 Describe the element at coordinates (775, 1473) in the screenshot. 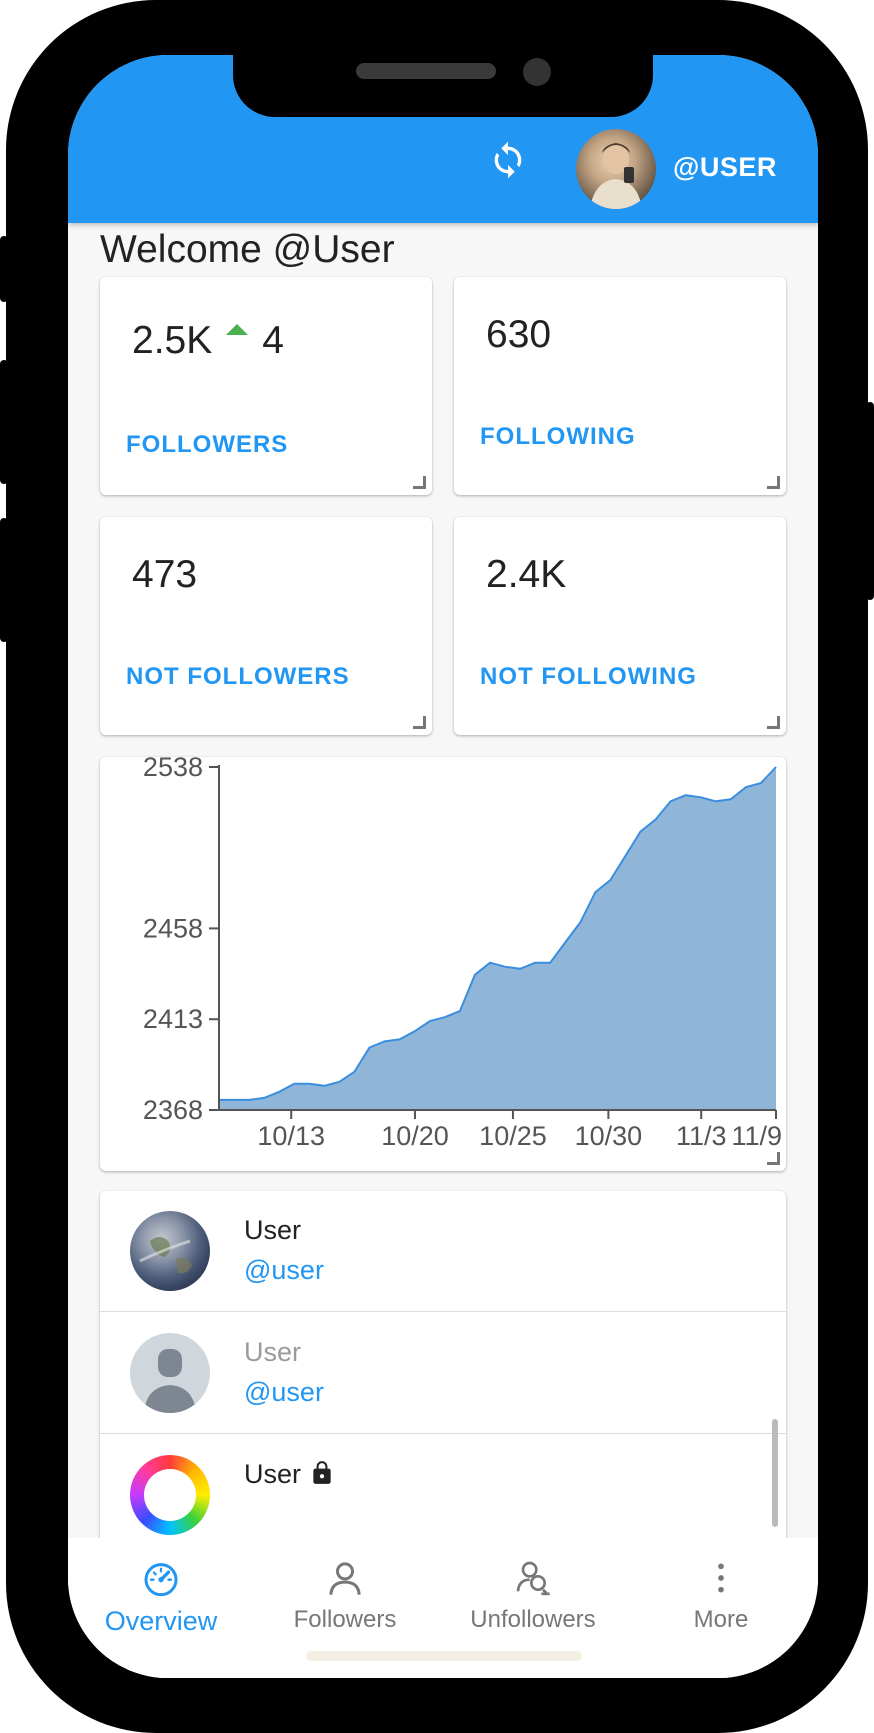

I see `list-scrollbar` at that location.